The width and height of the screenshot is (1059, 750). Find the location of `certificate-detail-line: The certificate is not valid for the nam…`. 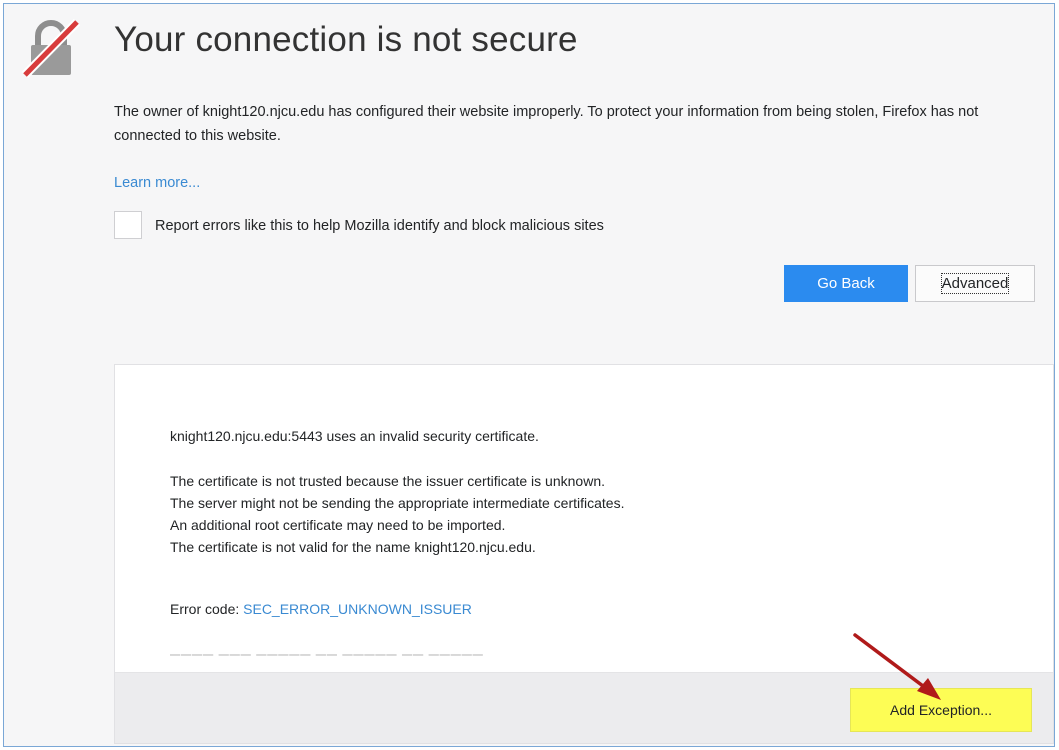

certificate-detail-line: The certificate is not valid for the nam… is located at coordinates (353, 547).